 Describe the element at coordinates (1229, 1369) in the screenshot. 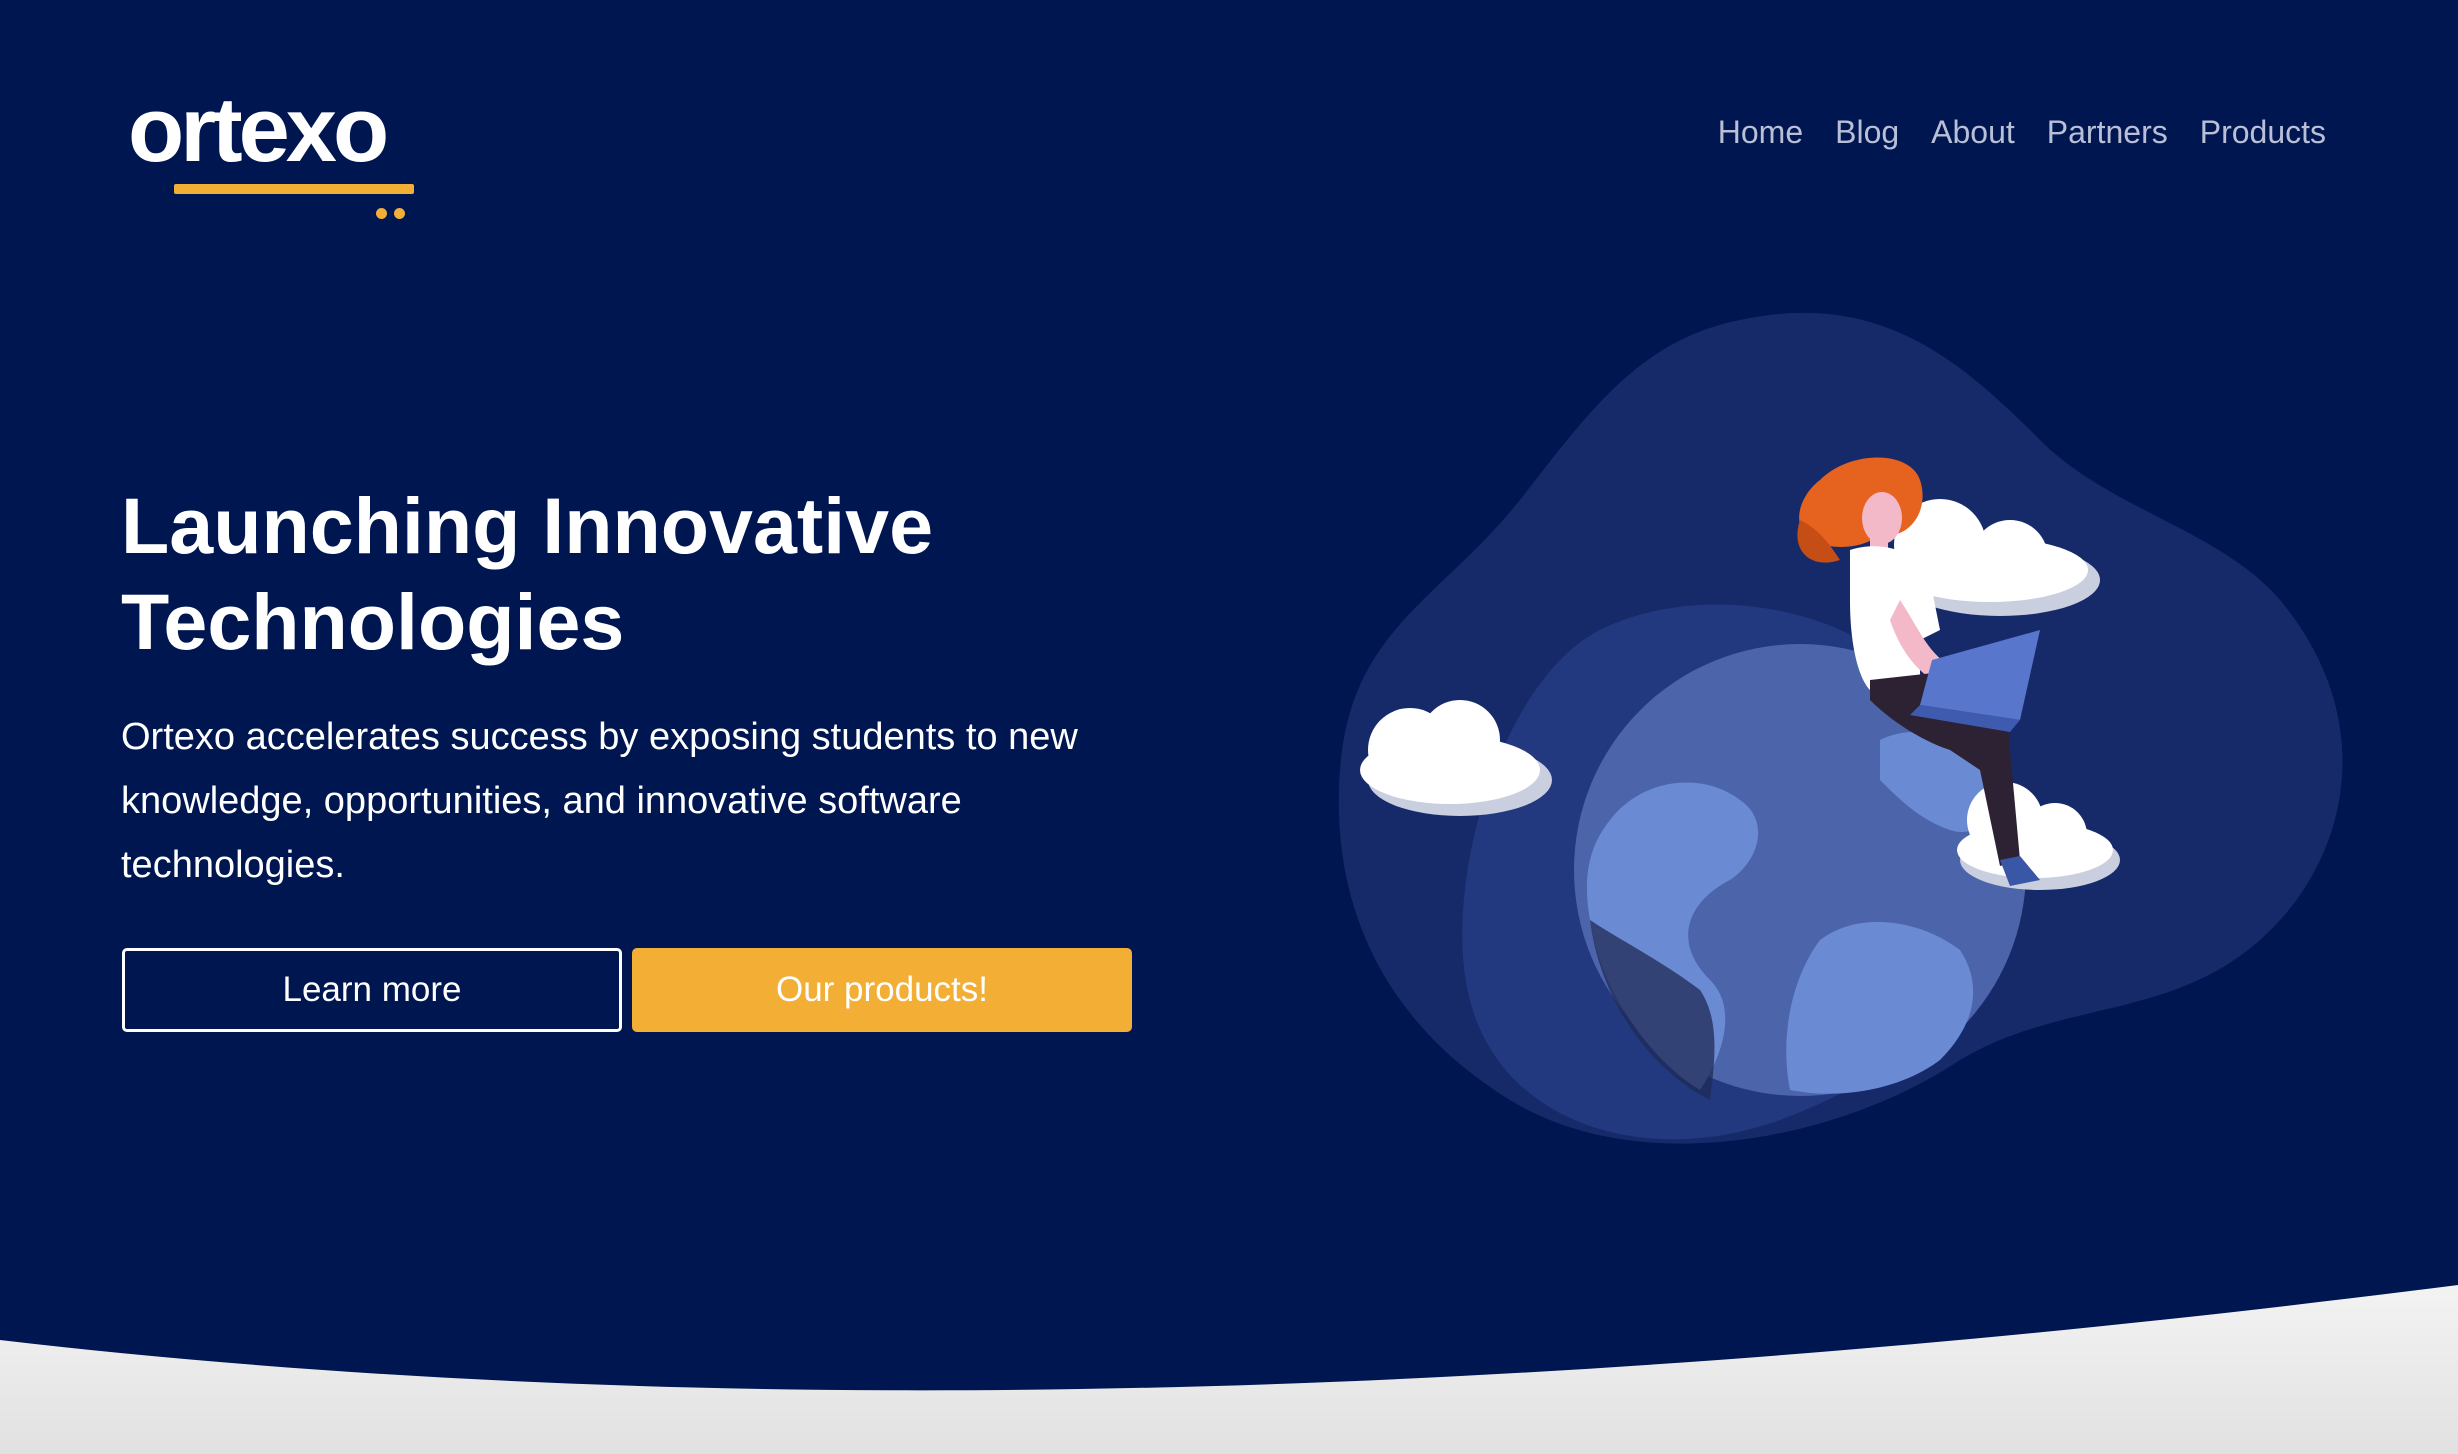

I see `bottom-wave-divider` at that location.